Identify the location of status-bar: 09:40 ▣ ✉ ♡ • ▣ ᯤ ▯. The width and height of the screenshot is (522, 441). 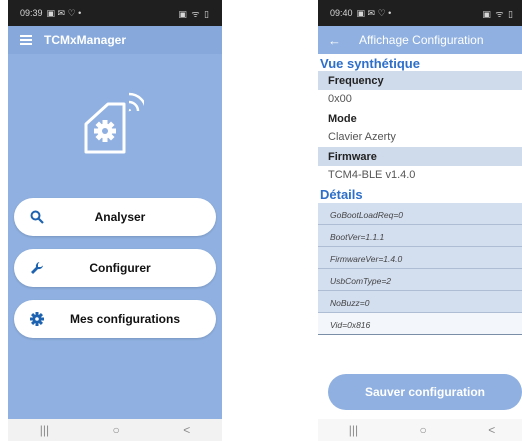
(420, 13).